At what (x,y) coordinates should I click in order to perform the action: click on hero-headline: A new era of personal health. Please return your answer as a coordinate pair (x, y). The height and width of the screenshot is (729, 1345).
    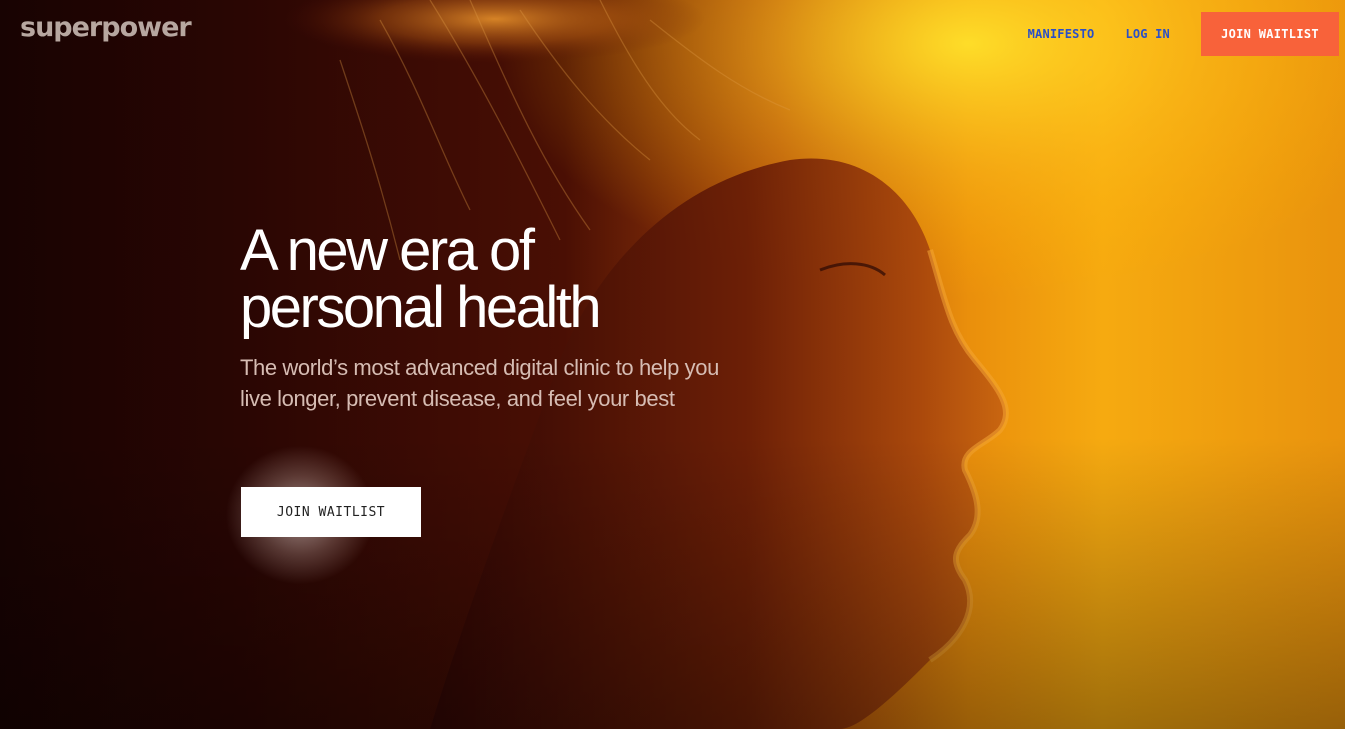
    Looking at the image, I should click on (500, 279).